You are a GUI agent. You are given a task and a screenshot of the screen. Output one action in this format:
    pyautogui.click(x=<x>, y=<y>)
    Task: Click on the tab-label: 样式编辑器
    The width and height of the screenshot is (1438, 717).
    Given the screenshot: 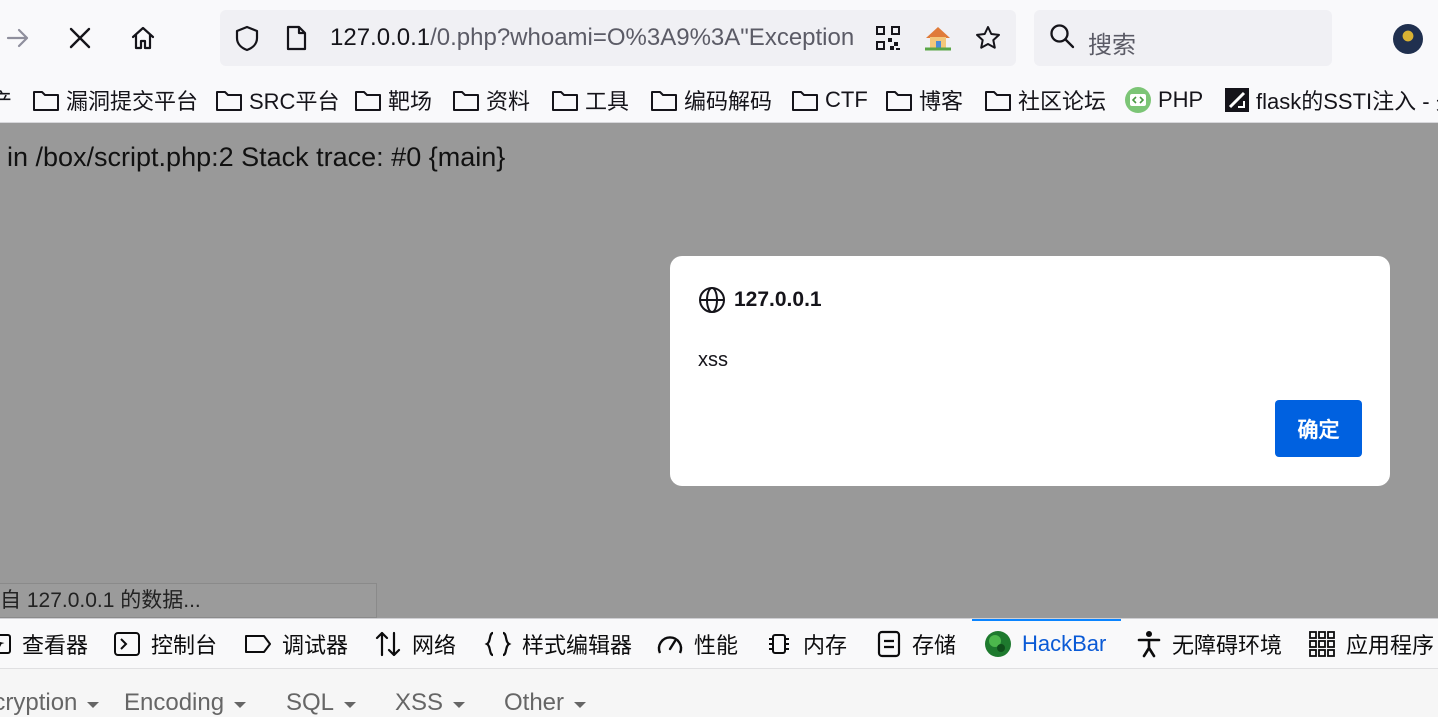 What is the action you would take?
    pyautogui.click(x=577, y=645)
    